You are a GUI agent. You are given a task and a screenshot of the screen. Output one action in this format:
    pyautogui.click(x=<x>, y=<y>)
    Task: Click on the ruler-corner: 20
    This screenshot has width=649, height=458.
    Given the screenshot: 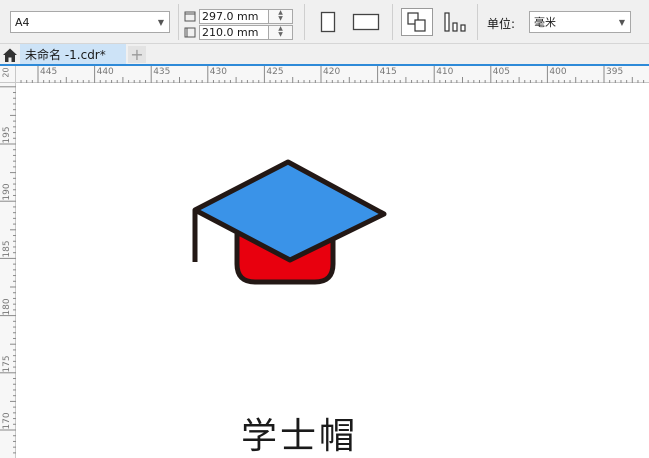 What is the action you would take?
    pyautogui.click(x=8, y=74)
    